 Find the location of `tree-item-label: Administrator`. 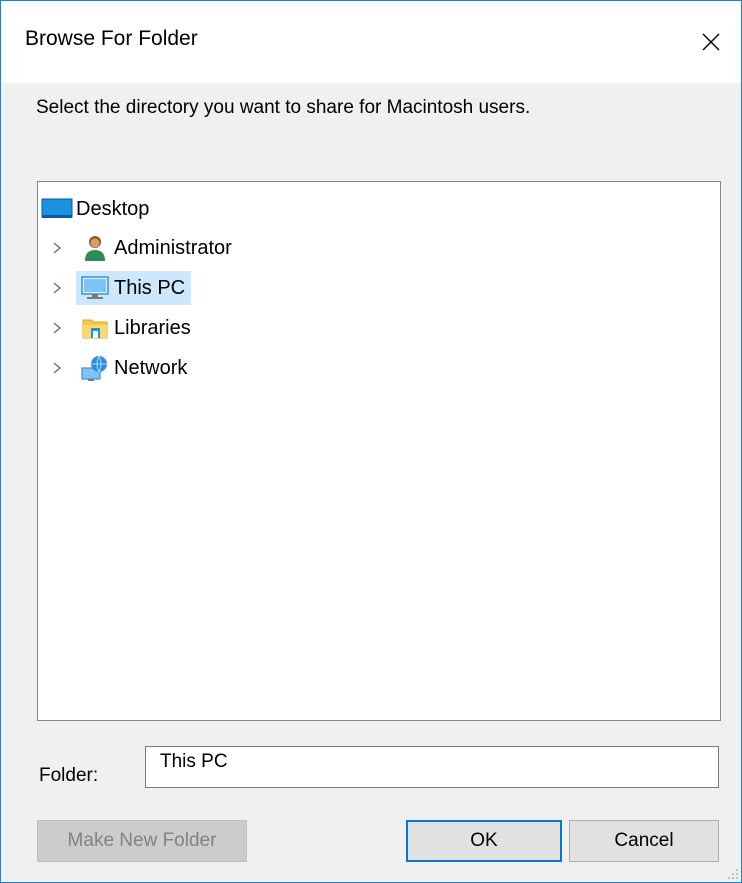

tree-item-label: Administrator is located at coordinates (173, 247).